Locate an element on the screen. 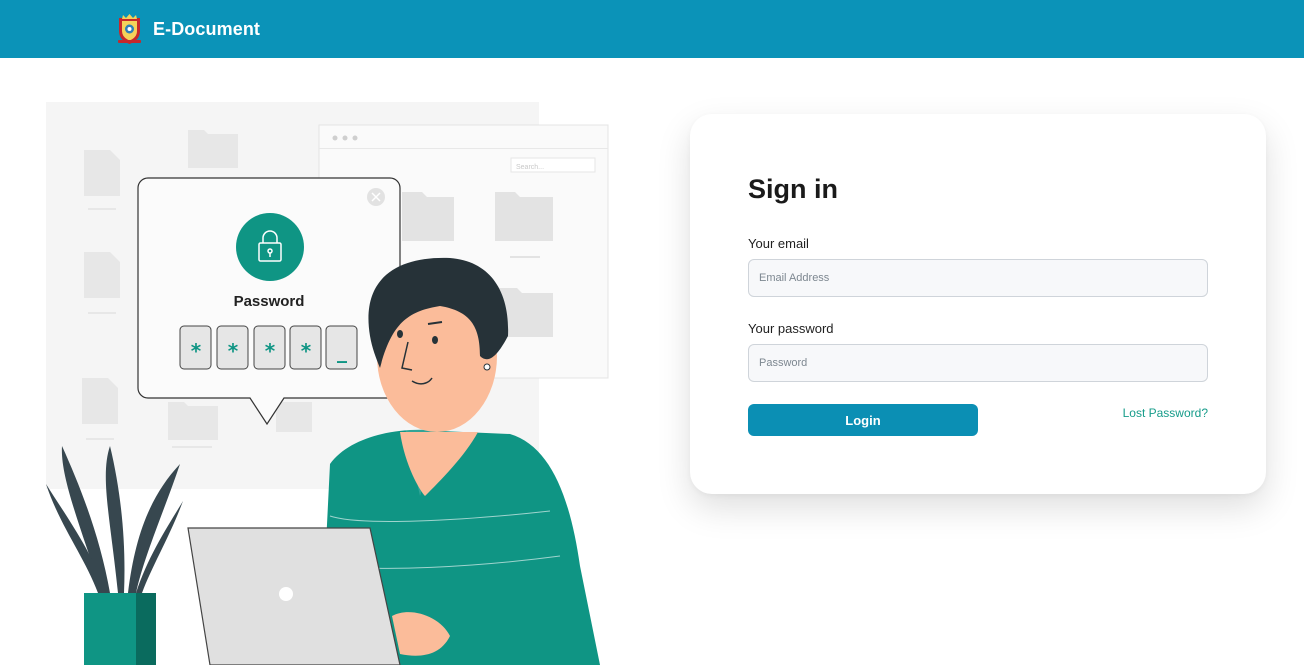 Image resolution: width=1304 pixels, height=665 pixels. brand-home-link: E-Document is located at coordinates (188, 29).